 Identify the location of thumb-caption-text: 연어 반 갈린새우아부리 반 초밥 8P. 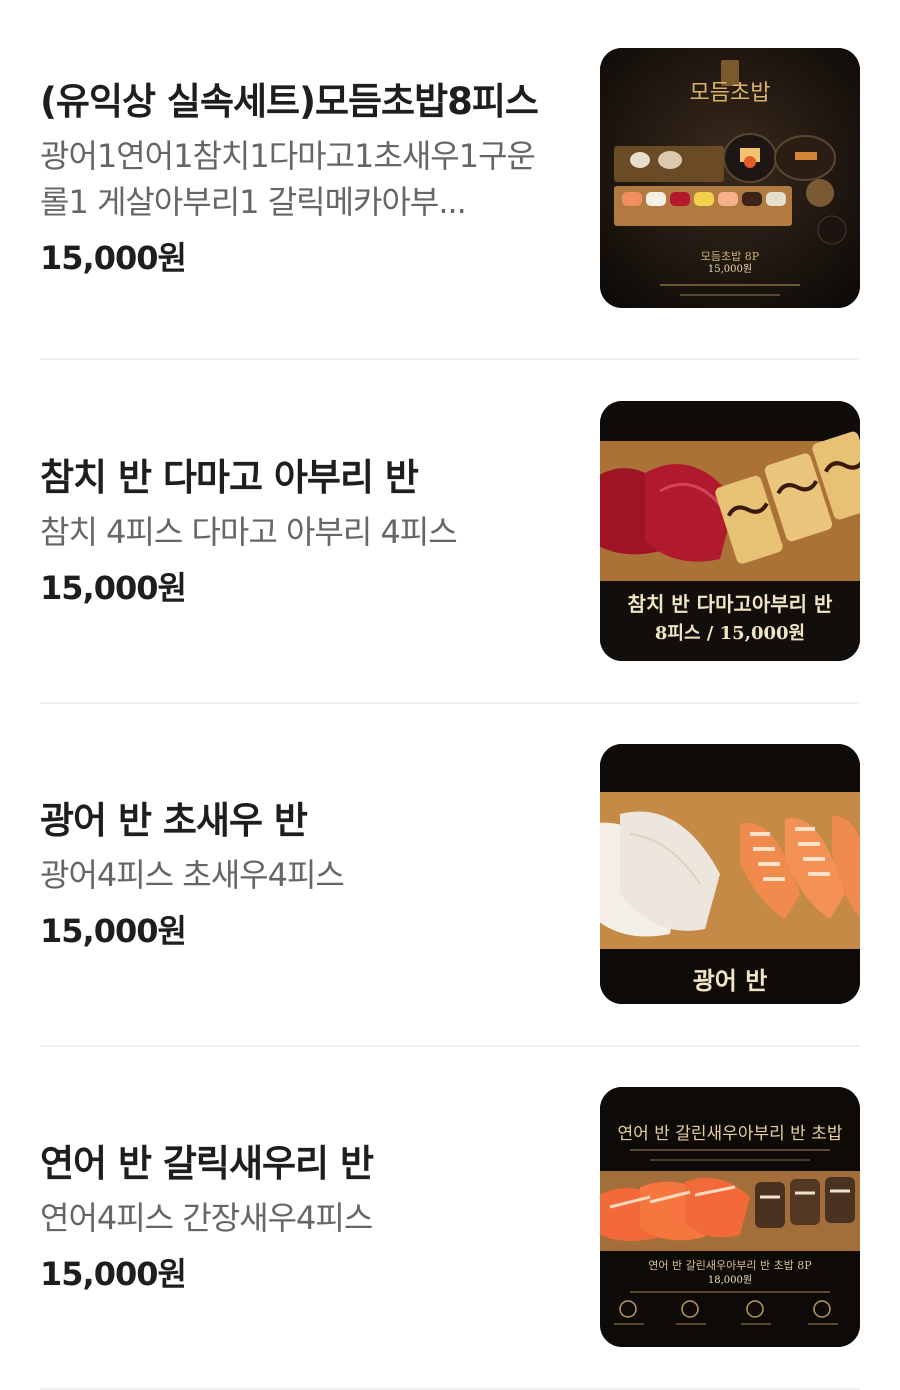
(730, 1265).